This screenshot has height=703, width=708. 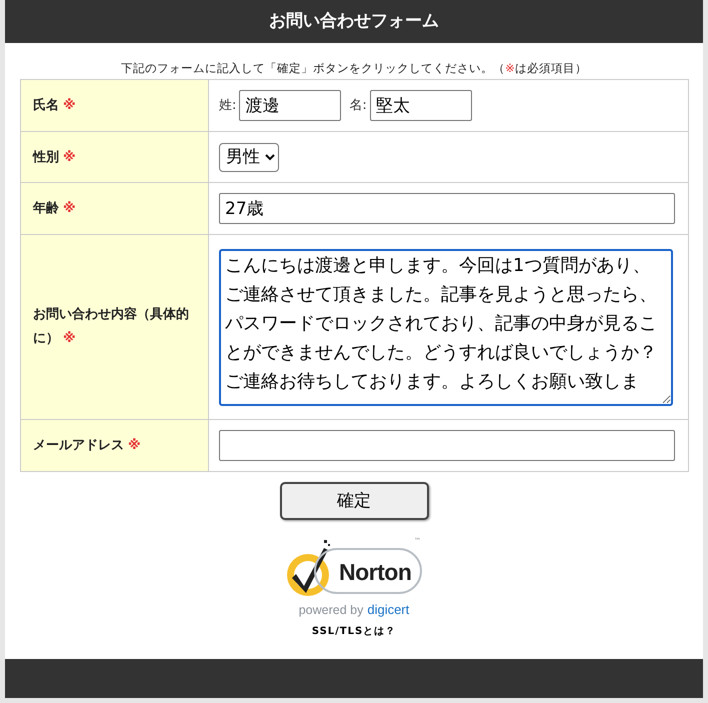 What do you see at coordinates (111, 326) in the screenshot?
I see `field-label: お問い合わせ内容（具体的に） ※` at bounding box center [111, 326].